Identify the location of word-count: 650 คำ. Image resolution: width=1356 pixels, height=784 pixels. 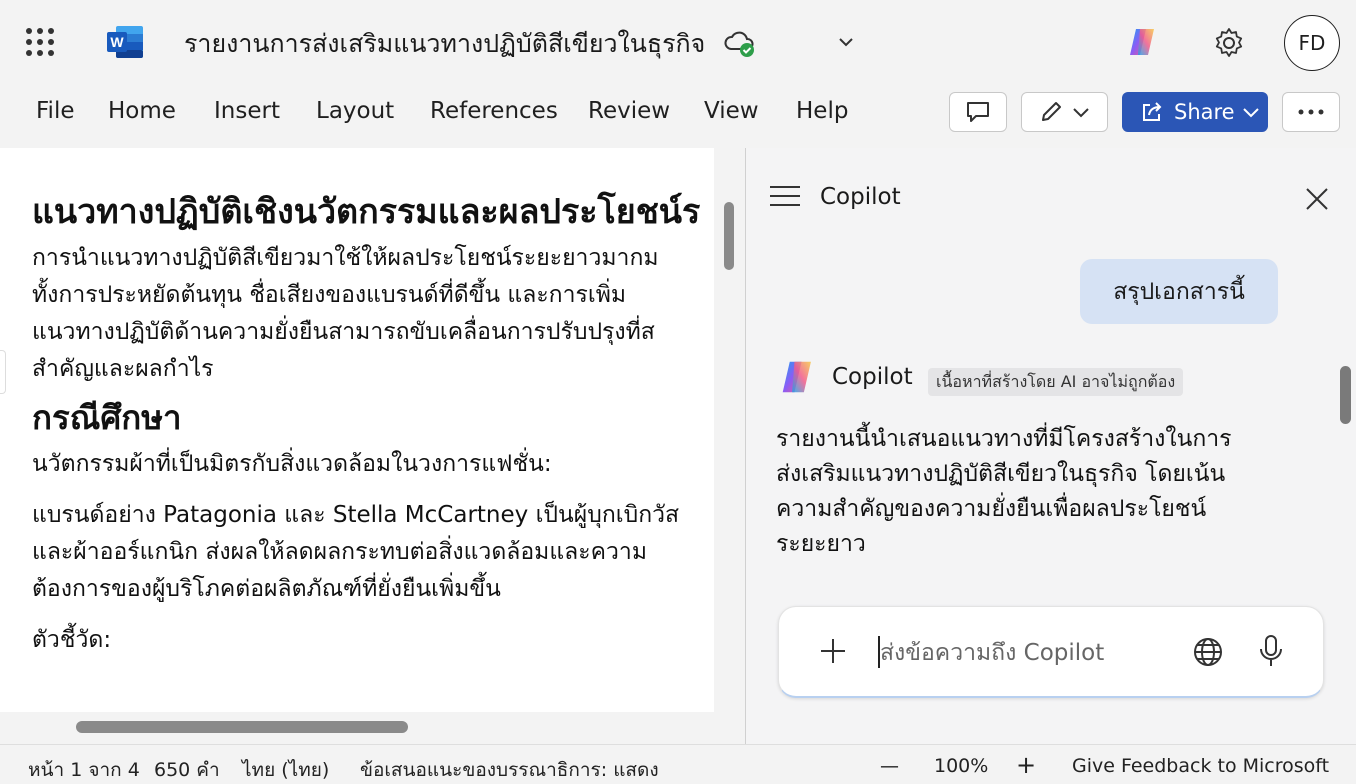
(187, 769).